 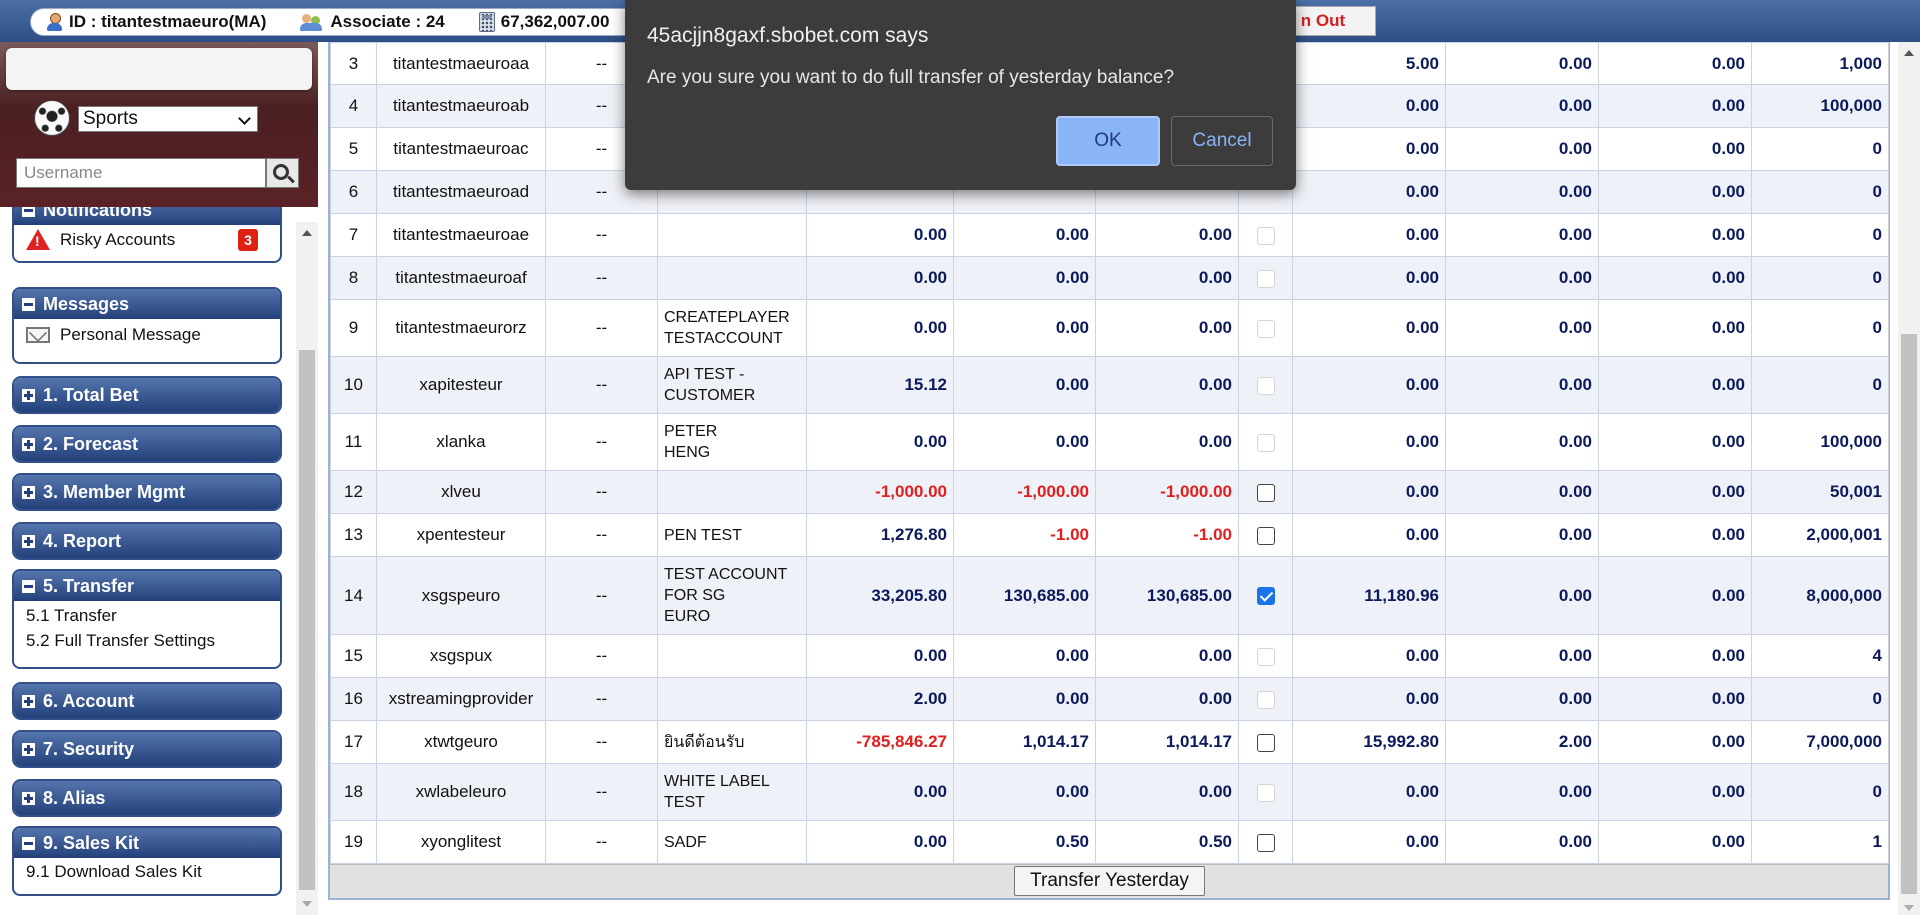 I want to click on username-cell: xsgspux, so click(x=461, y=656).